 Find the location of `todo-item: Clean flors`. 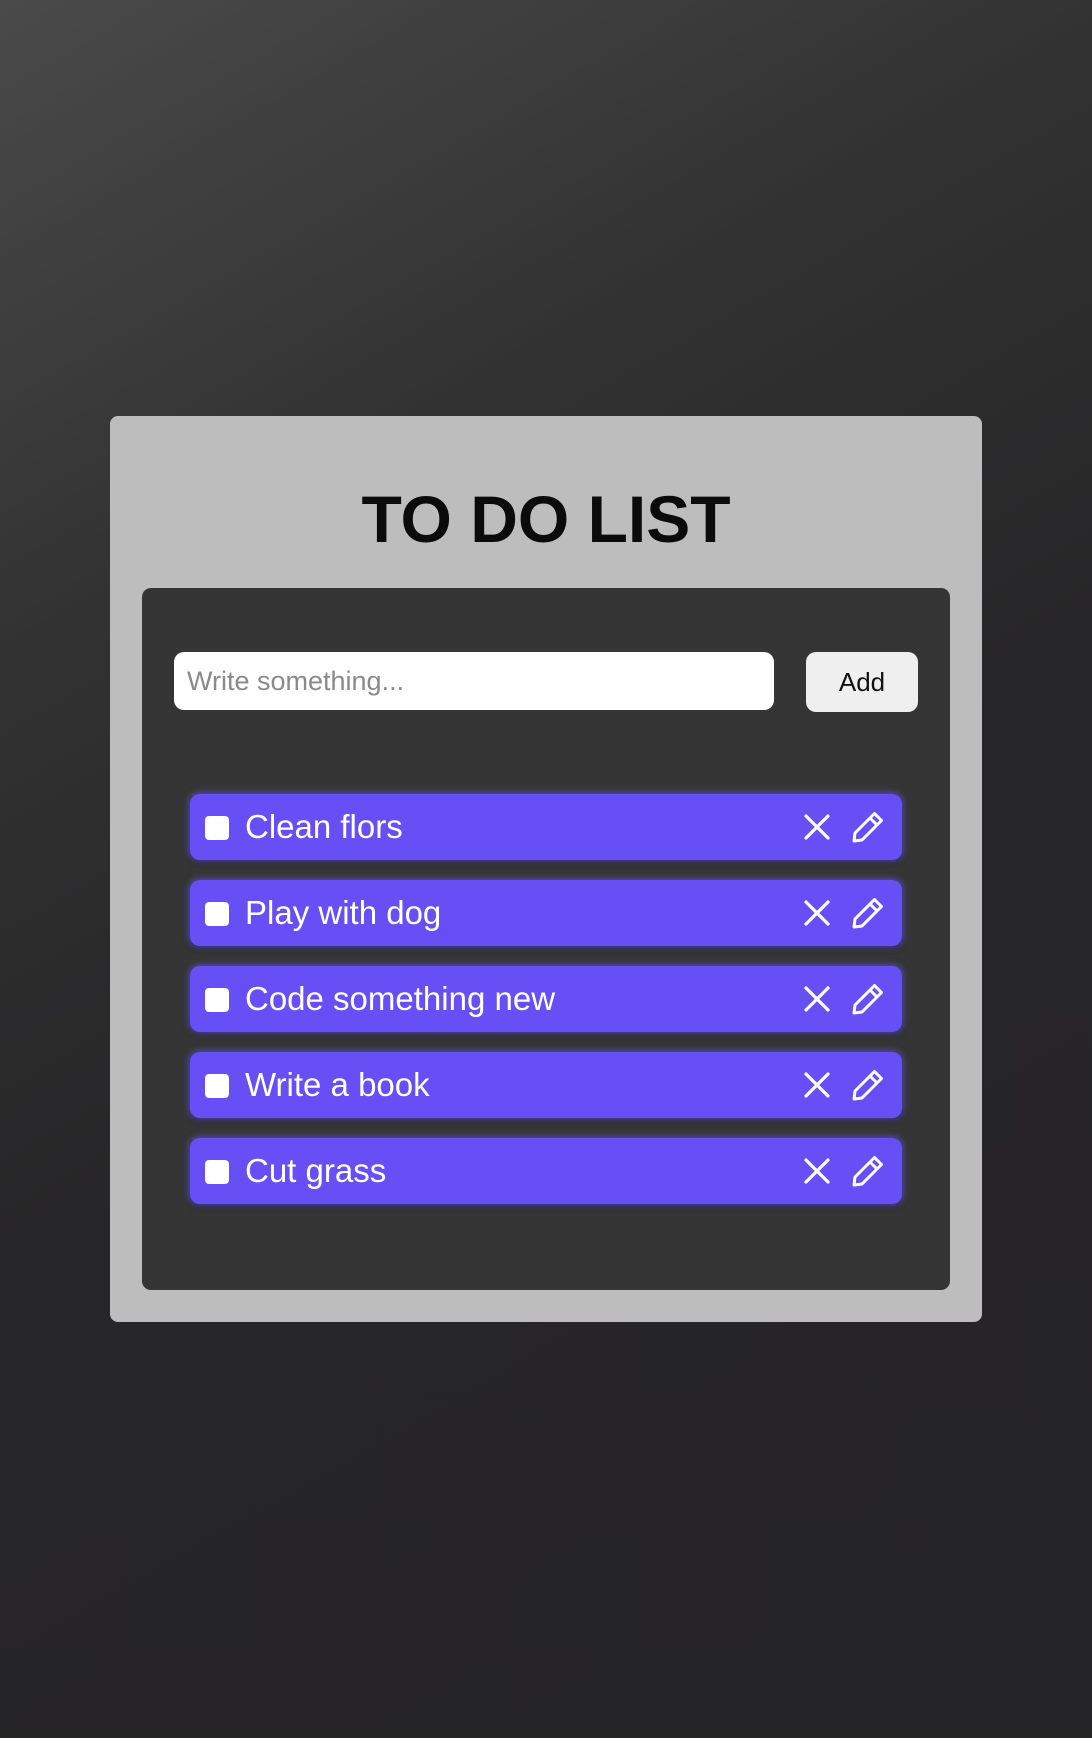

todo-item: Clean flors is located at coordinates (546, 827).